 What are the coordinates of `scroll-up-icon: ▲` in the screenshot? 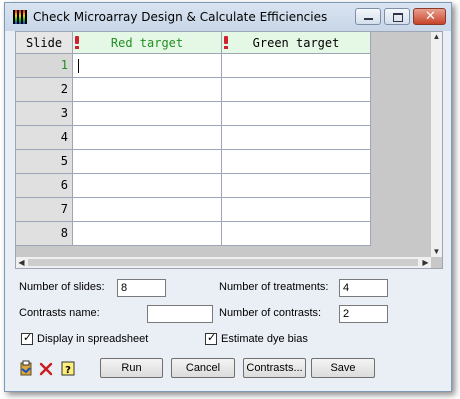 It's located at (436, 37).